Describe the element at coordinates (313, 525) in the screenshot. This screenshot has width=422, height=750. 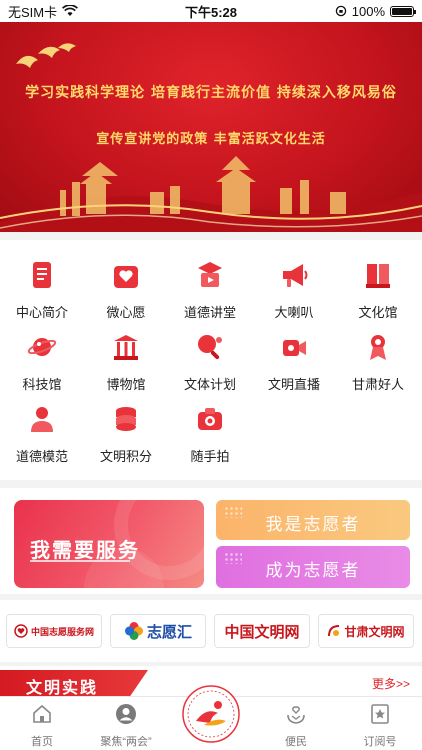
I see `i-am-volunteer-label: 我是志愿者` at that location.